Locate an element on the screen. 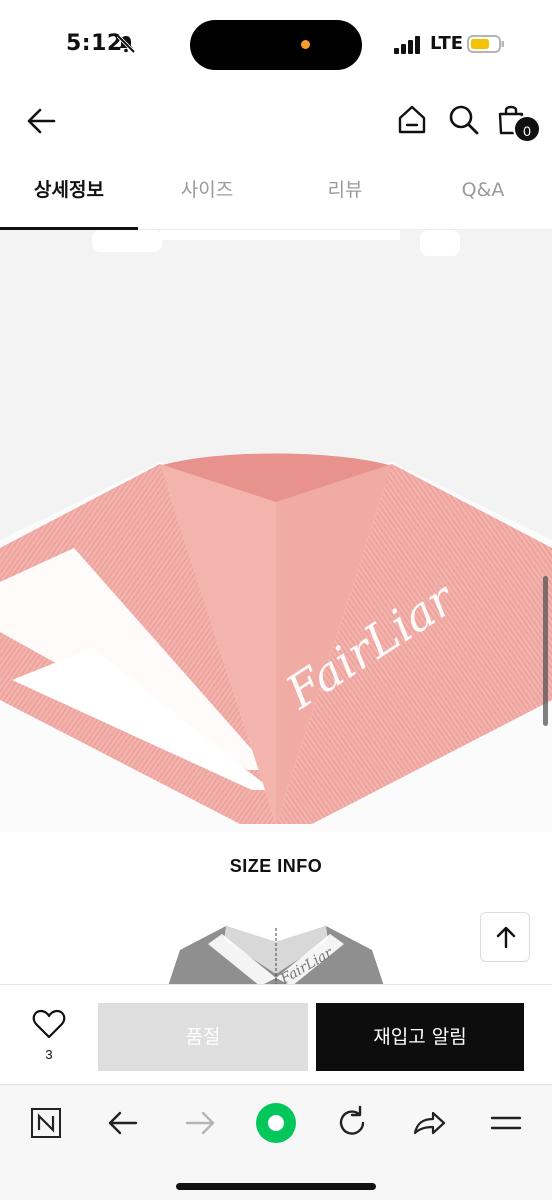 The height and width of the screenshot is (1200, 552). status-bar: 5:12 LTE is located at coordinates (276, 45).